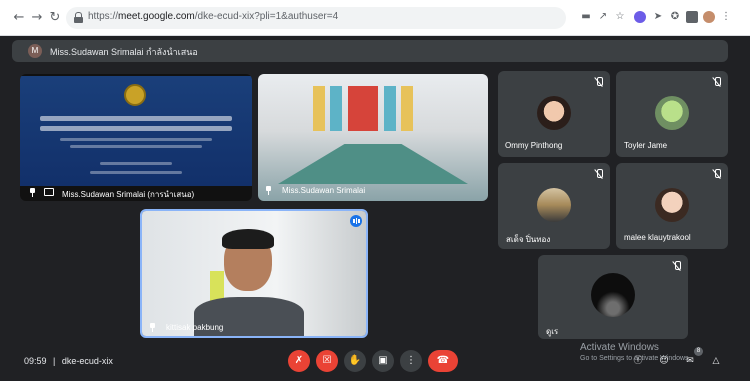 Image resolution: width=750 pixels, height=381 pixels. What do you see at coordinates (664, 361) in the screenshot?
I see `people-icon: ☺` at bounding box center [664, 361].